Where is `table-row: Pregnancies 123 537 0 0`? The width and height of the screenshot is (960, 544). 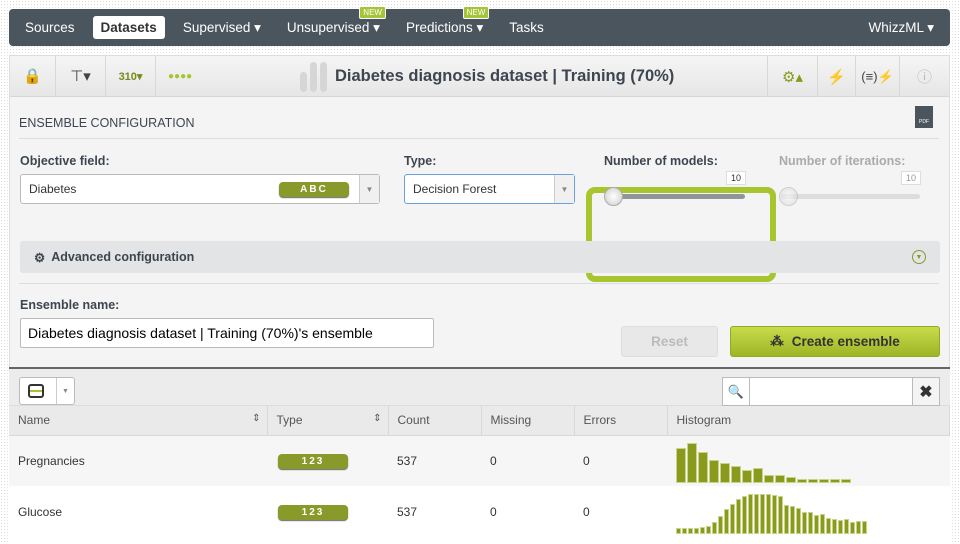 table-row: Pregnancies 123 537 0 0 is located at coordinates (479, 460).